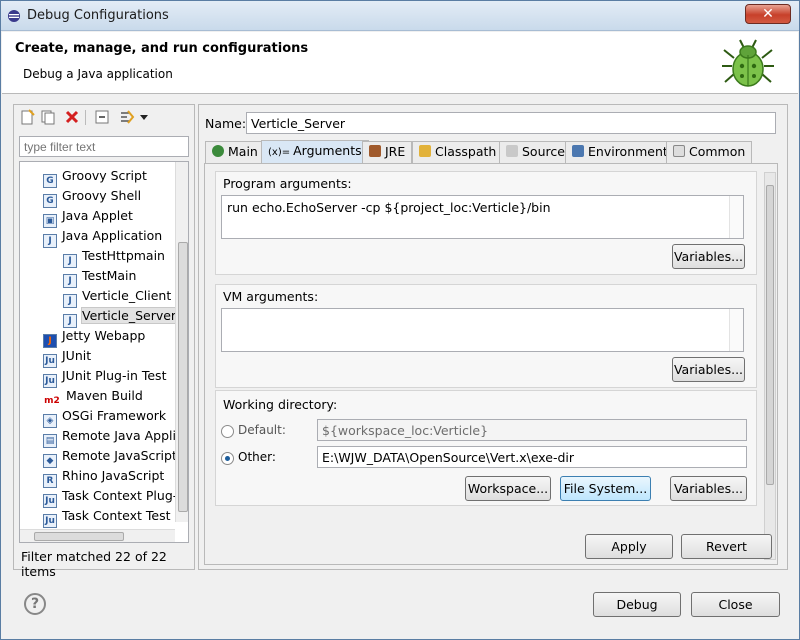 The width and height of the screenshot is (800, 640). Describe the element at coordinates (257, 457) in the screenshot. I see `other-label: Other:` at that location.